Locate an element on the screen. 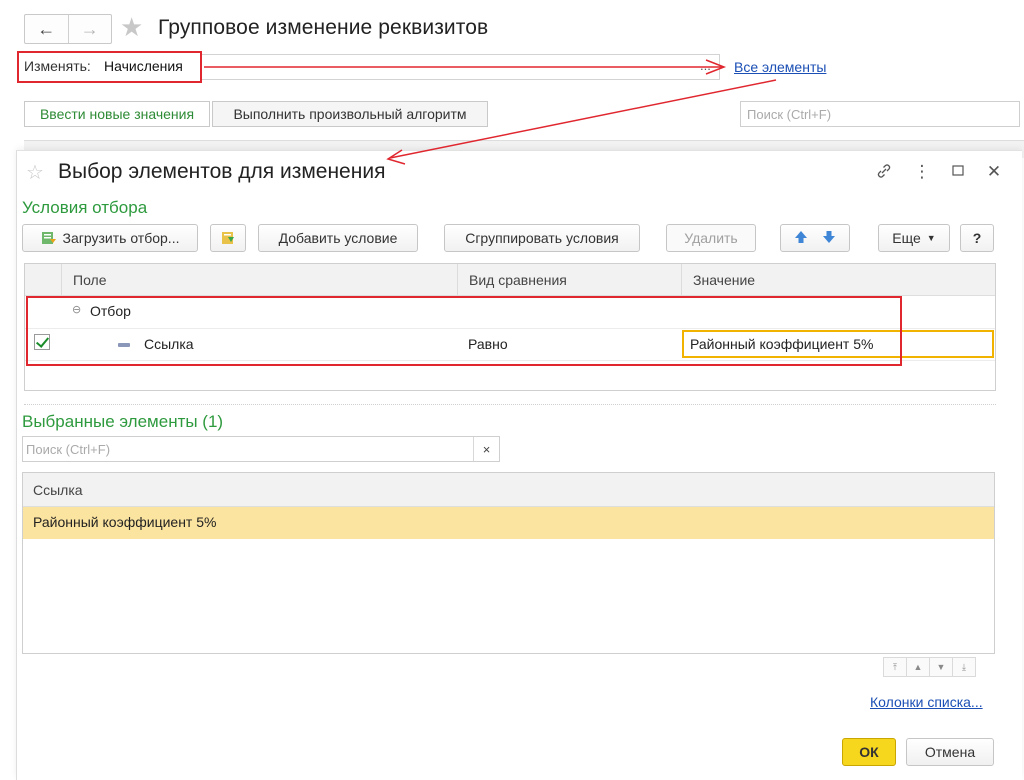 The image size is (1024, 780). link-icon is located at coordinates (884, 173).